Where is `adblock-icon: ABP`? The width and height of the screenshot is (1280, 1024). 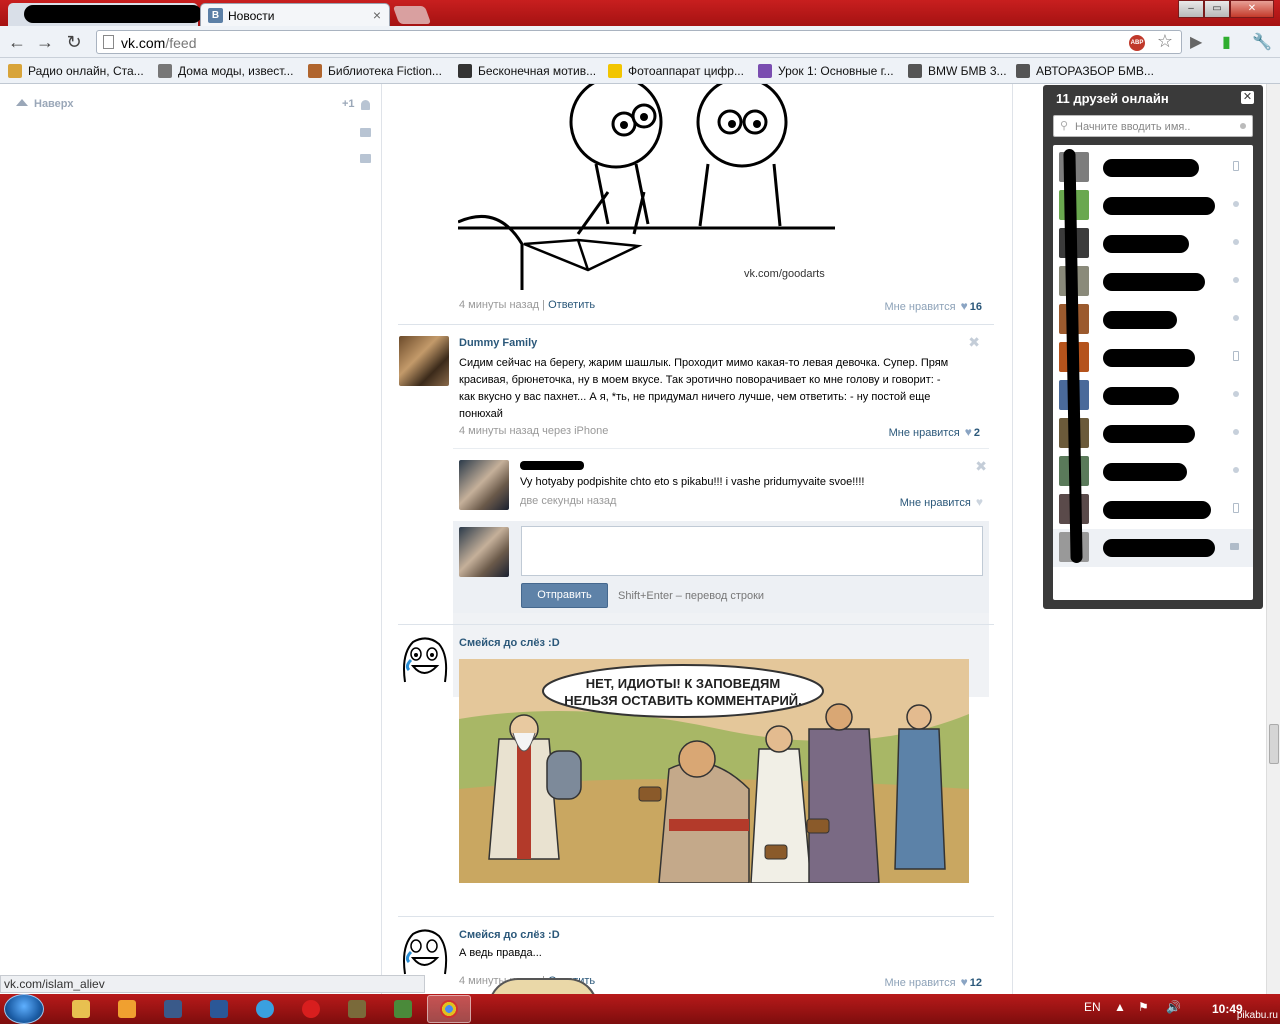
adblock-icon: ABP is located at coordinates (1137, 43).